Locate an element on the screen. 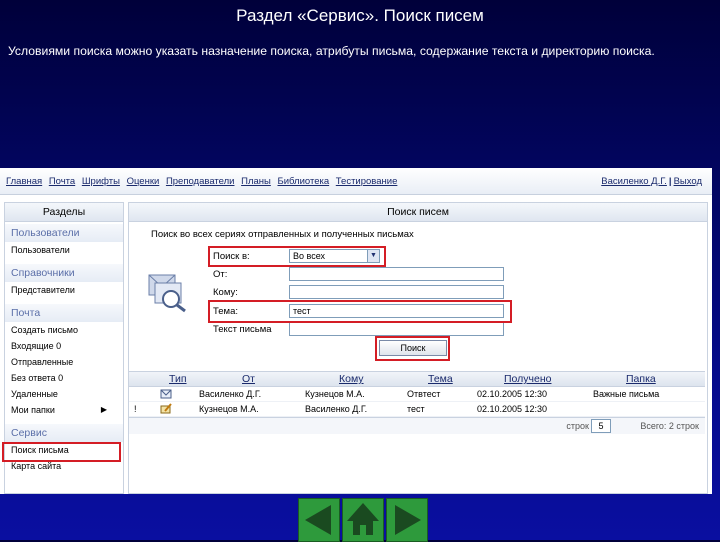  sidebar-title: Разделы is located at coordinates (64, 212).